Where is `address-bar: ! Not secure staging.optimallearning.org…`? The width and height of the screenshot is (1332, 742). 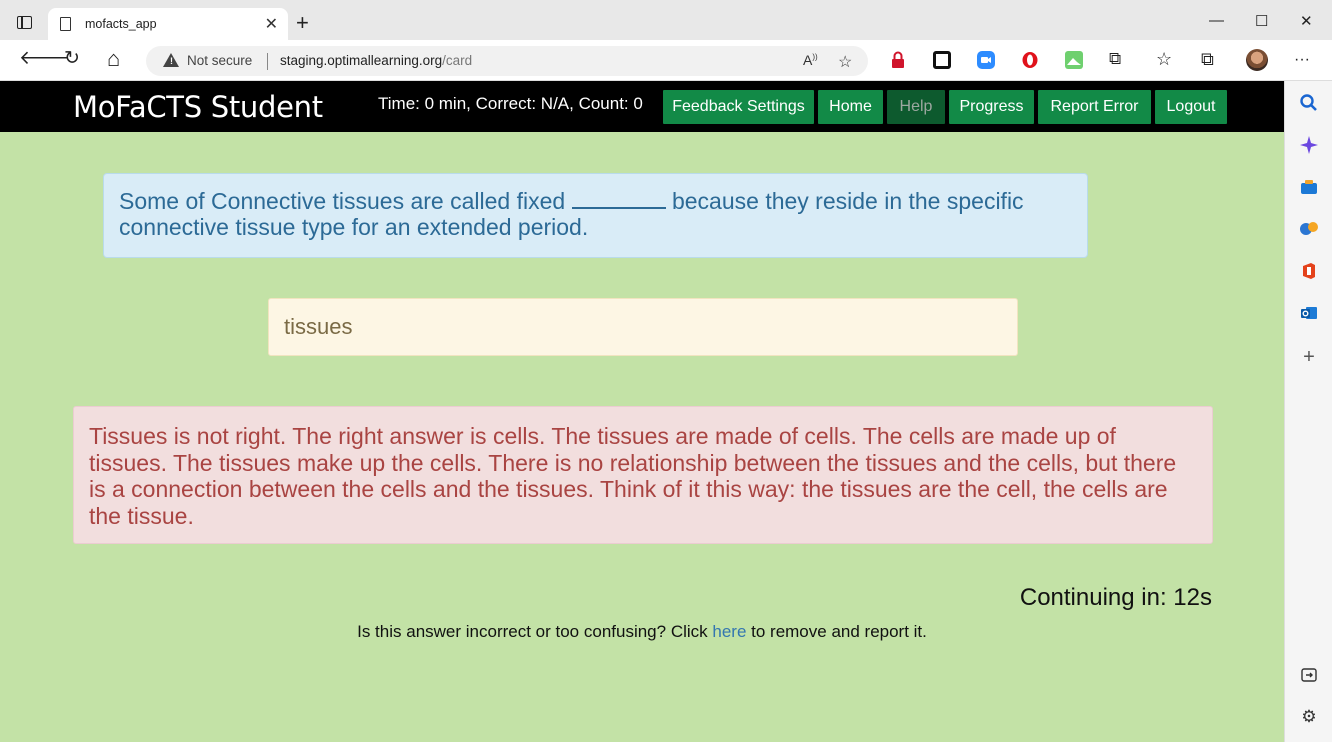
address-bar: ! Not secure staging.optimallearning.org… is located at coordinates (507, 61).